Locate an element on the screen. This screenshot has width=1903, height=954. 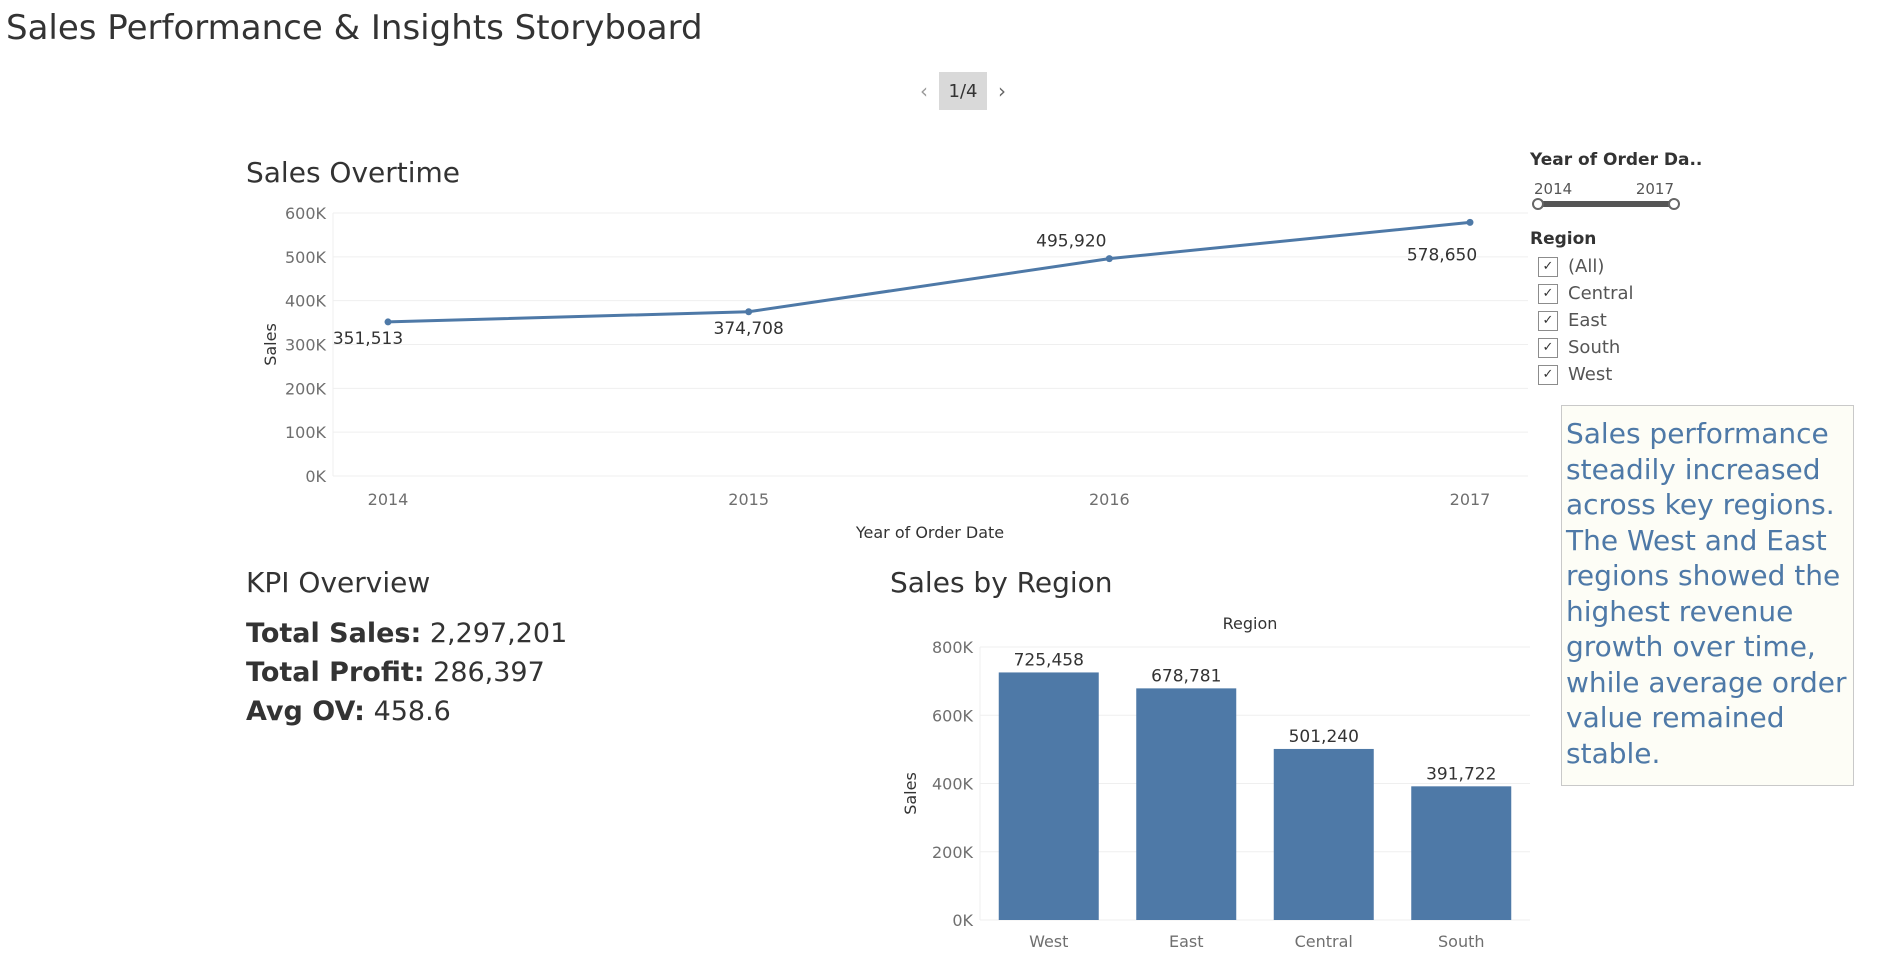
year-range-min-handle is located at coordinates (1538, 204).